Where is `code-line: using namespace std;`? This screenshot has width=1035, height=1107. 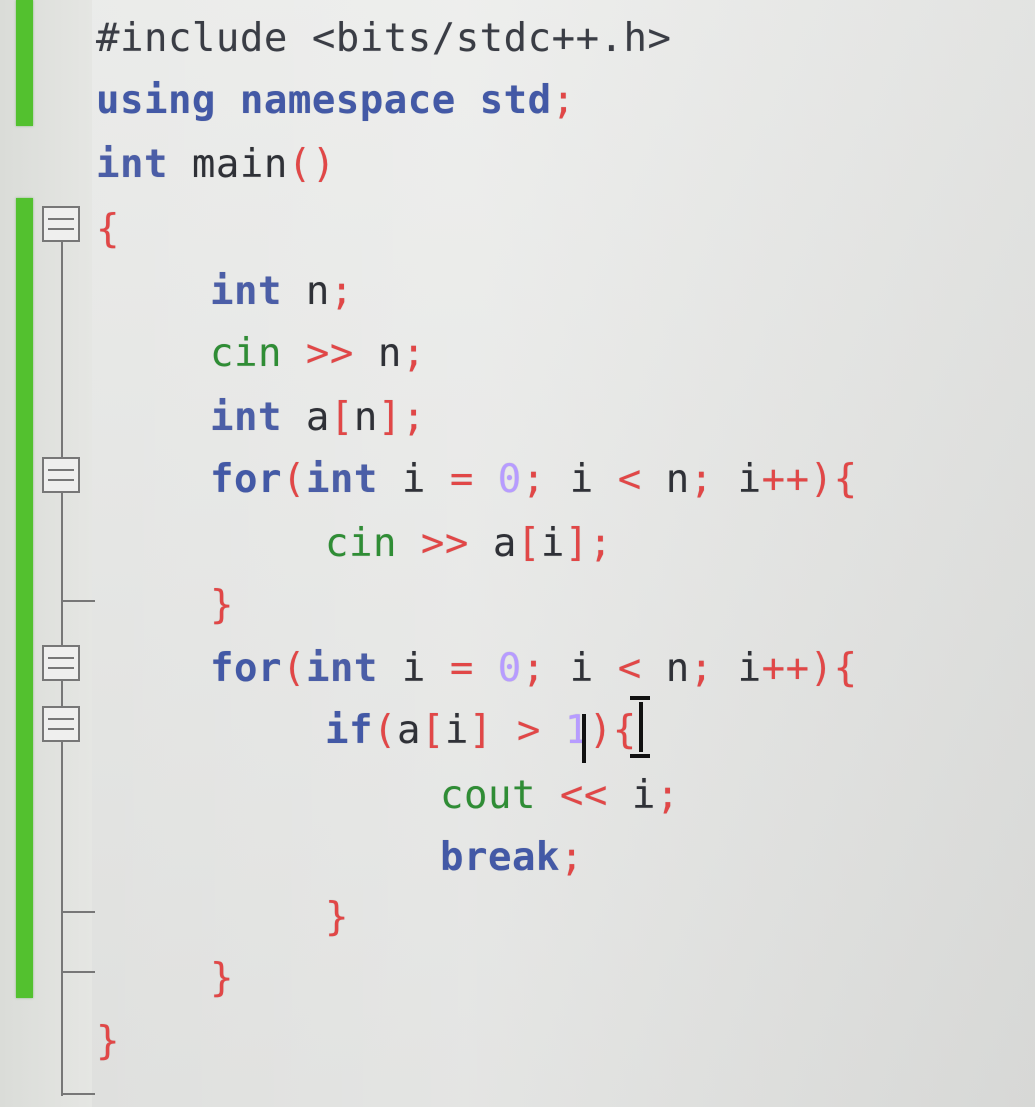 code-line: using namespace std; is located at coordinates (336, 101).